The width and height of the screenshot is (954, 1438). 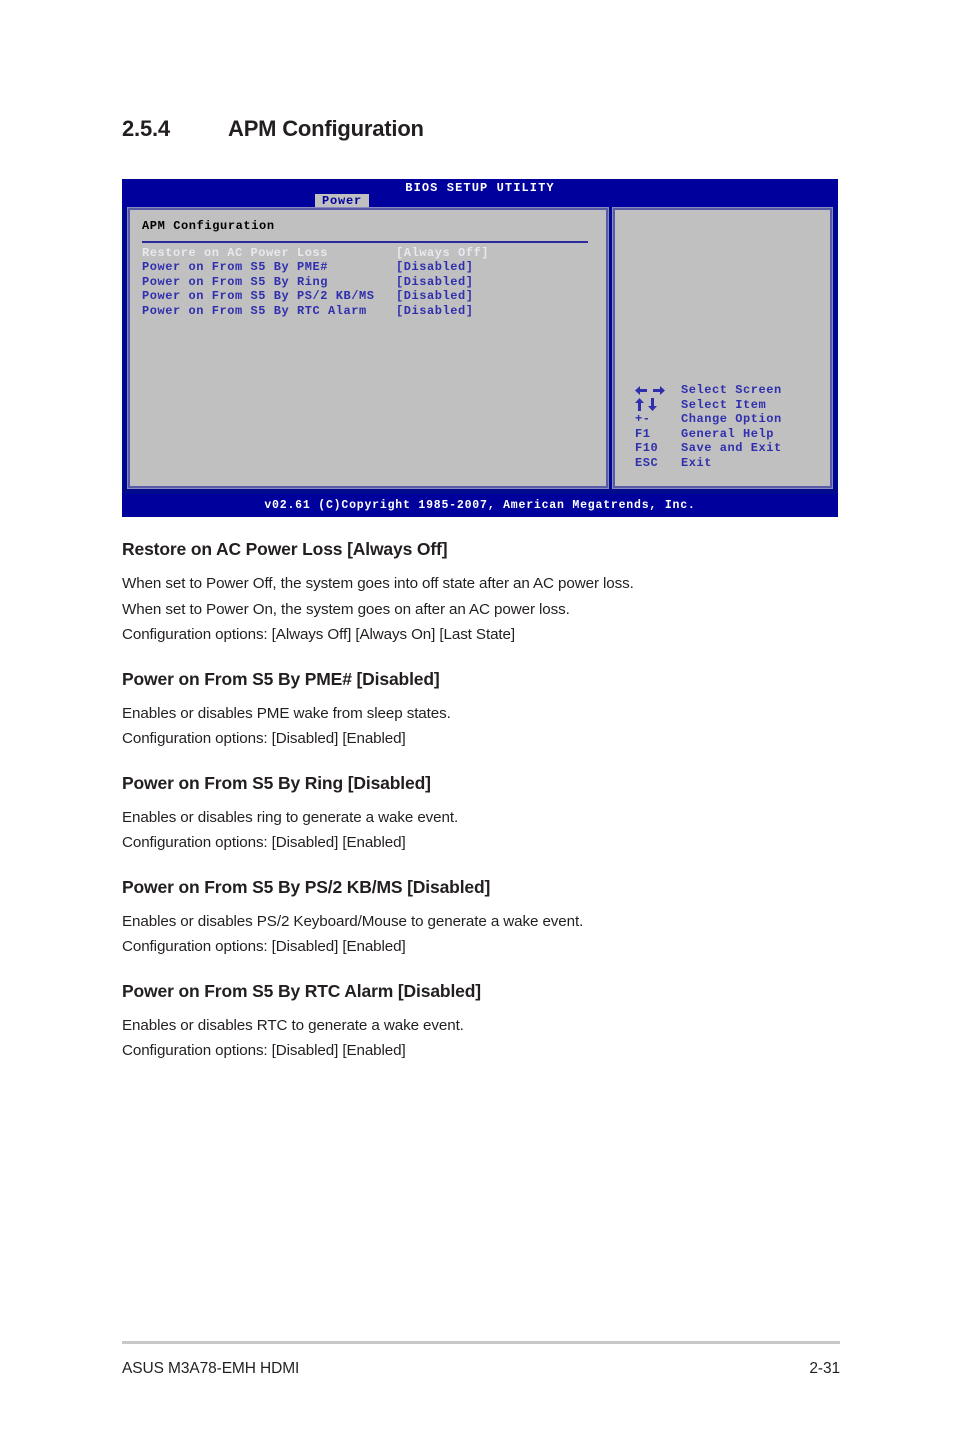 What do you see at coordinates (658, 405) in the screenshot?
I see `up-down-arrows-icon` at bounding box center [658, 405].